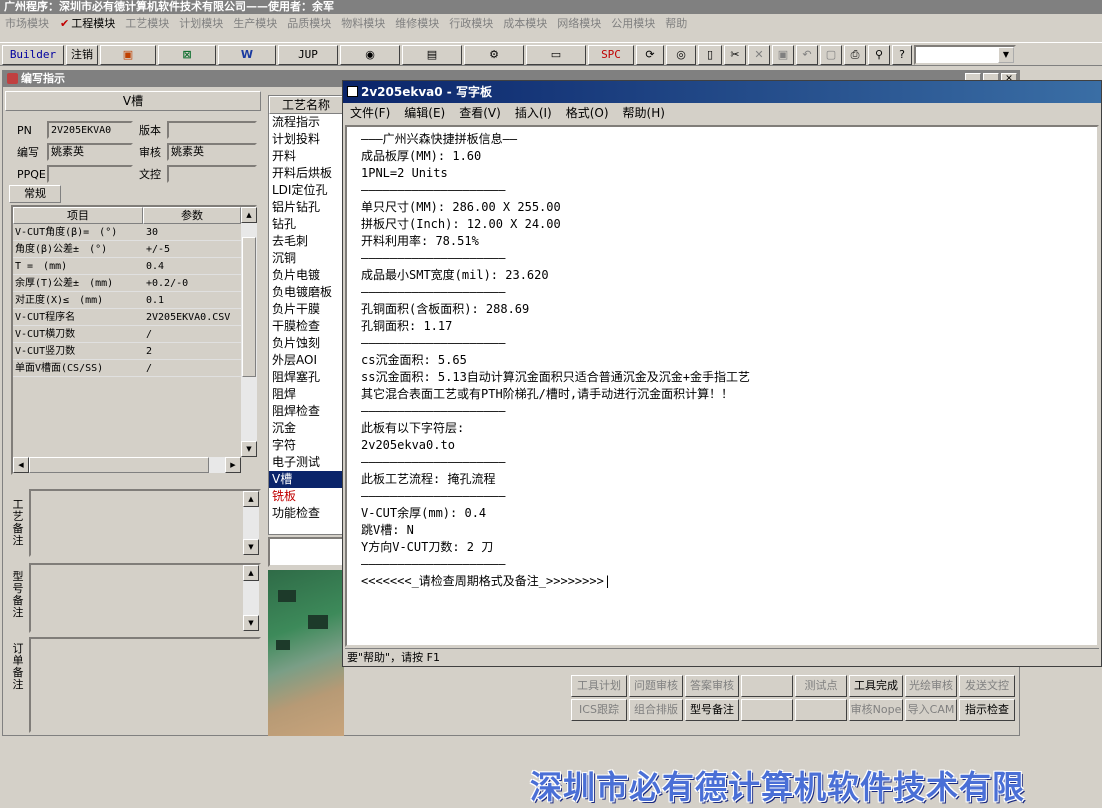 The width and height of the screenshot is (1102, 808). I want to click on new-file-icon: ▯, so click(710, 55).